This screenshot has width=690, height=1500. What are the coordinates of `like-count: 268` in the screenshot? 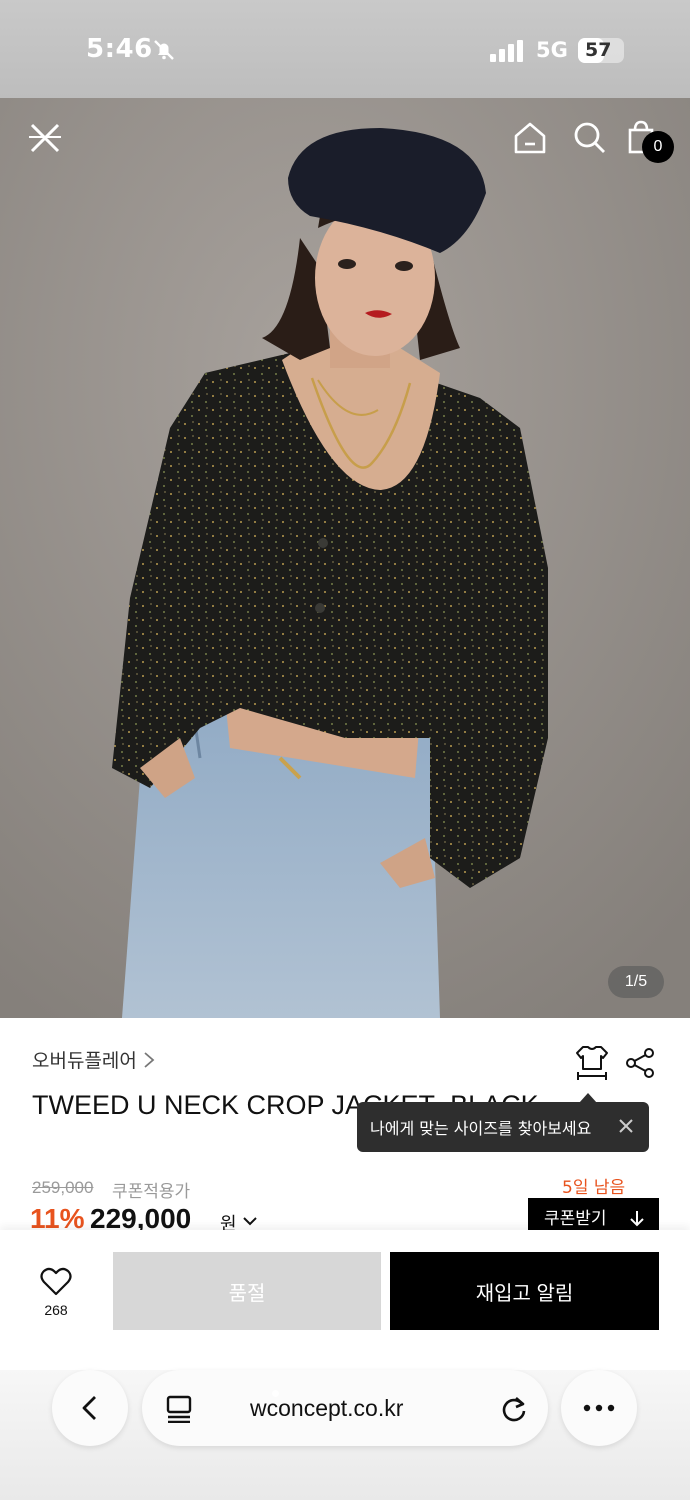 It's located at (56, 1310).